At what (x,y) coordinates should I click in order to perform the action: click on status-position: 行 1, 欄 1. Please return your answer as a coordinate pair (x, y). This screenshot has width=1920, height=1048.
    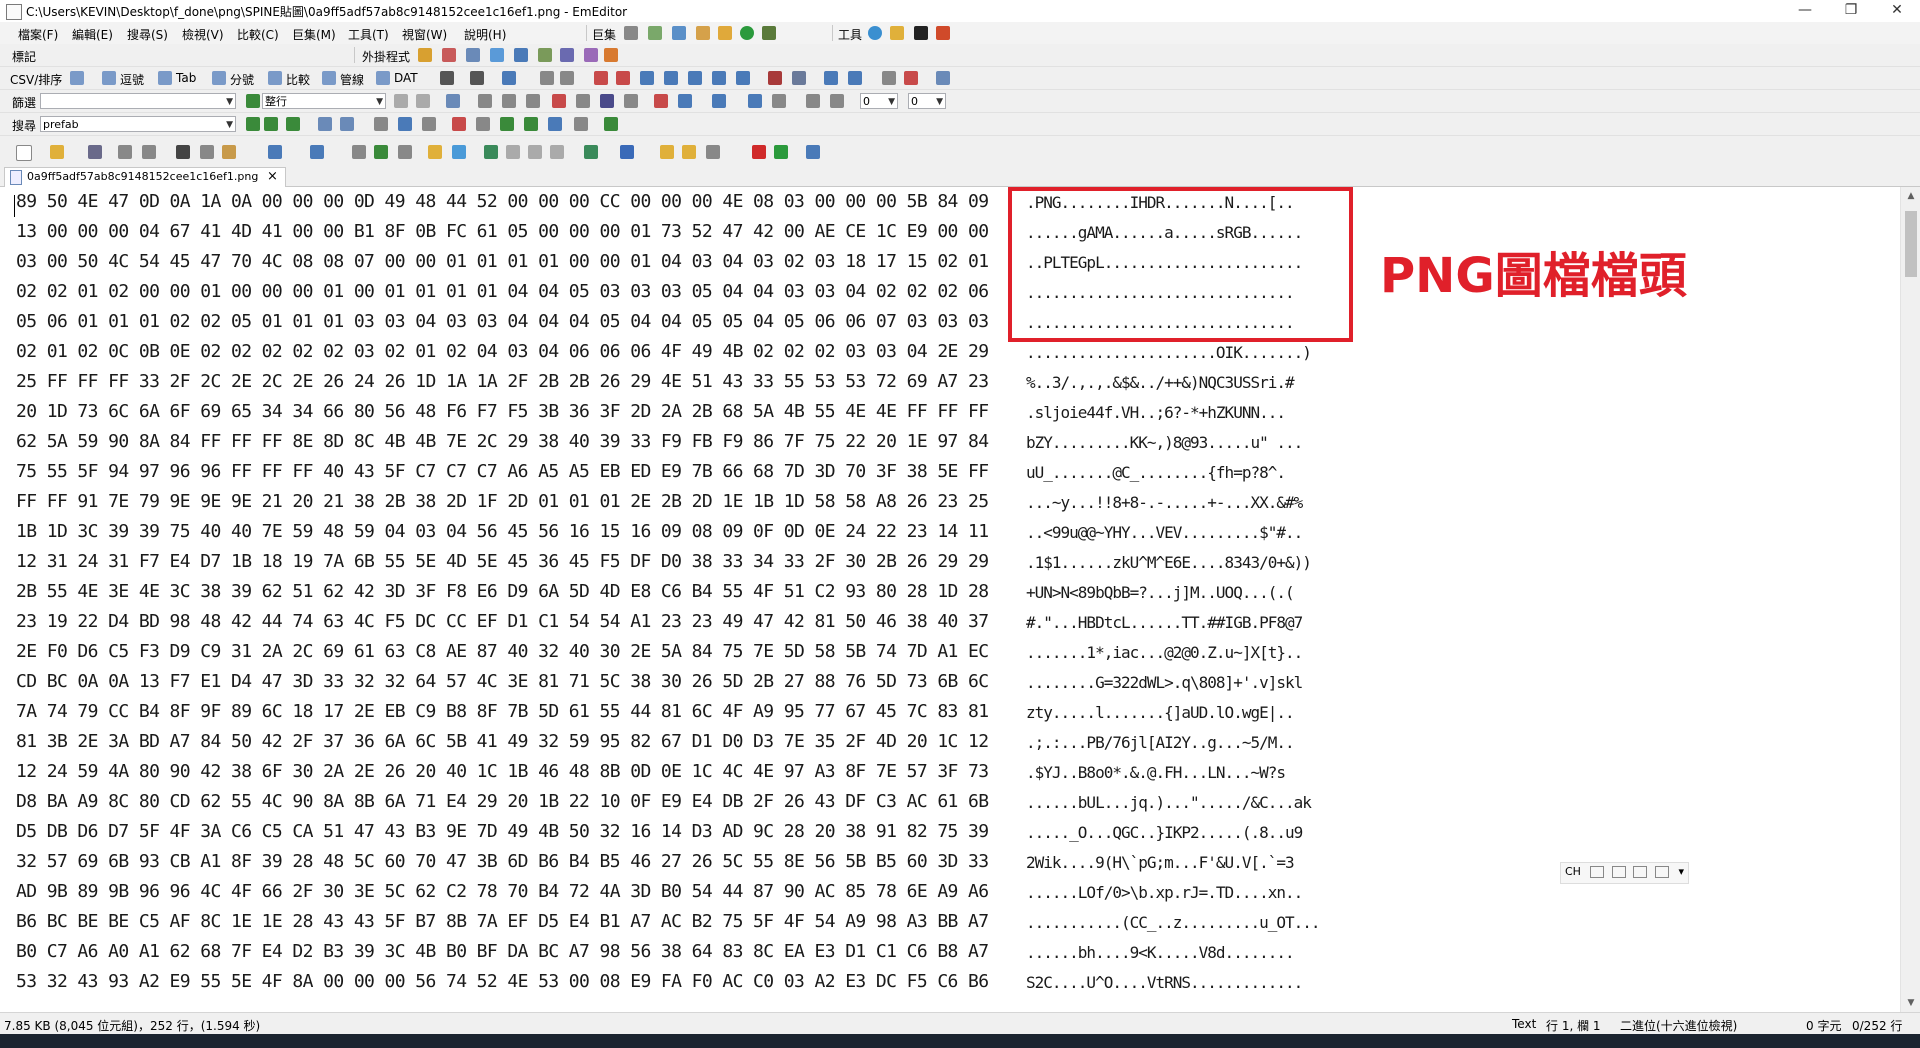
    Looking at the image, I should click on (1573, 1025).